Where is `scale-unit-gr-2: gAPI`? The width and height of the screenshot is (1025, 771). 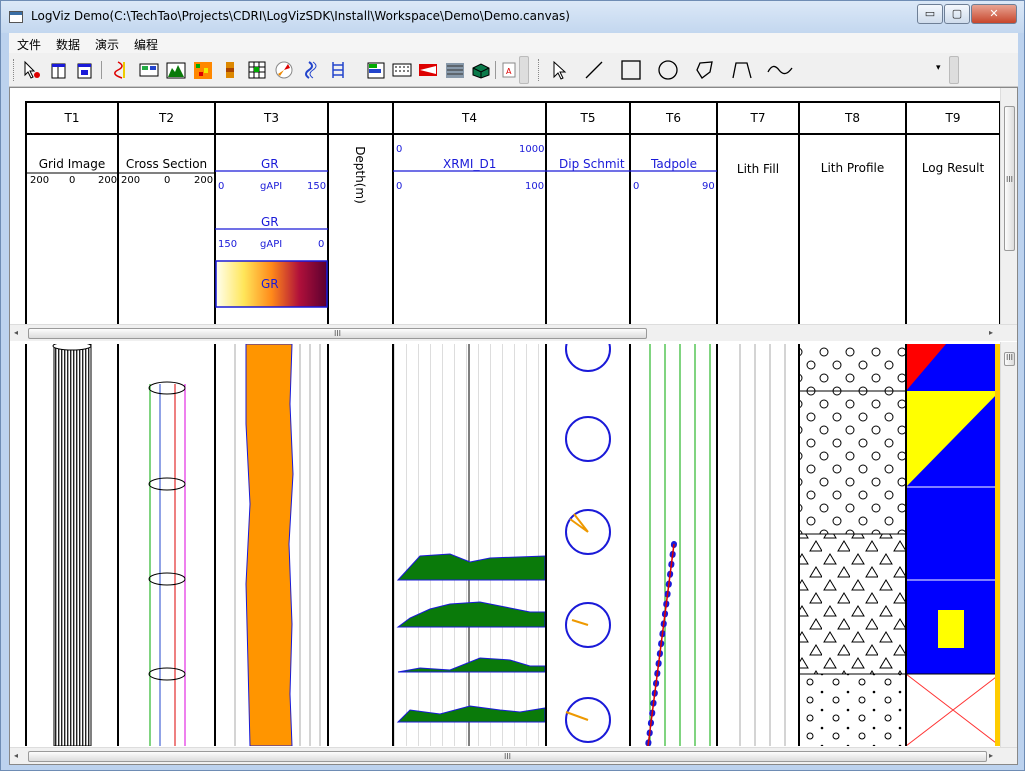
scale-unit-gr-2: gAPI is located at coordinates (271, 244).